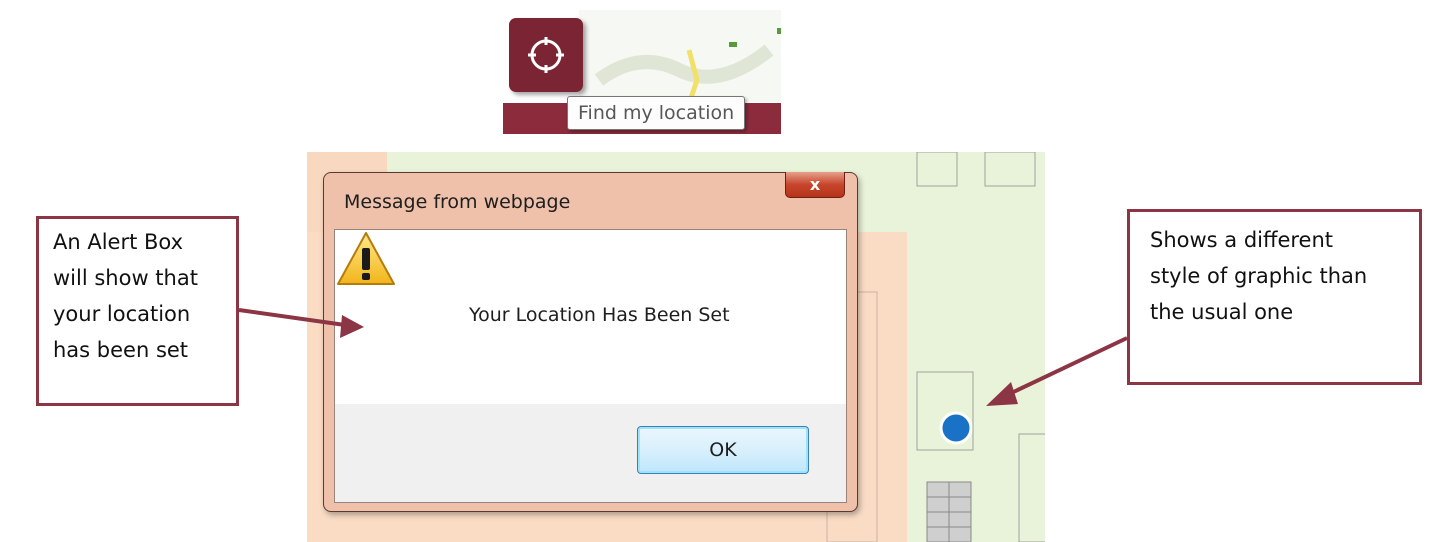 The width and height of the screenshot is (1429, 542). I want to click on arrow-to-marker, so click(1066, 367).